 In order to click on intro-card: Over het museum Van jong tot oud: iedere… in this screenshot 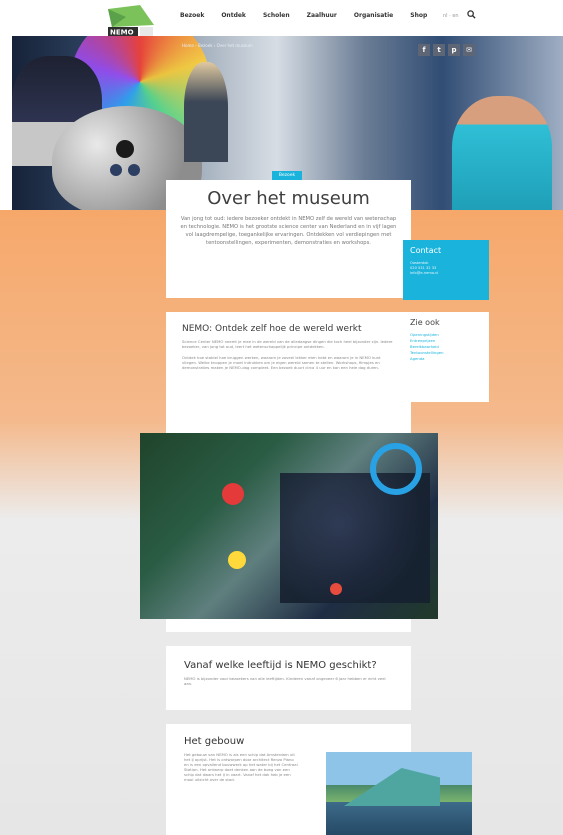, I will do `click(288, 239)`.